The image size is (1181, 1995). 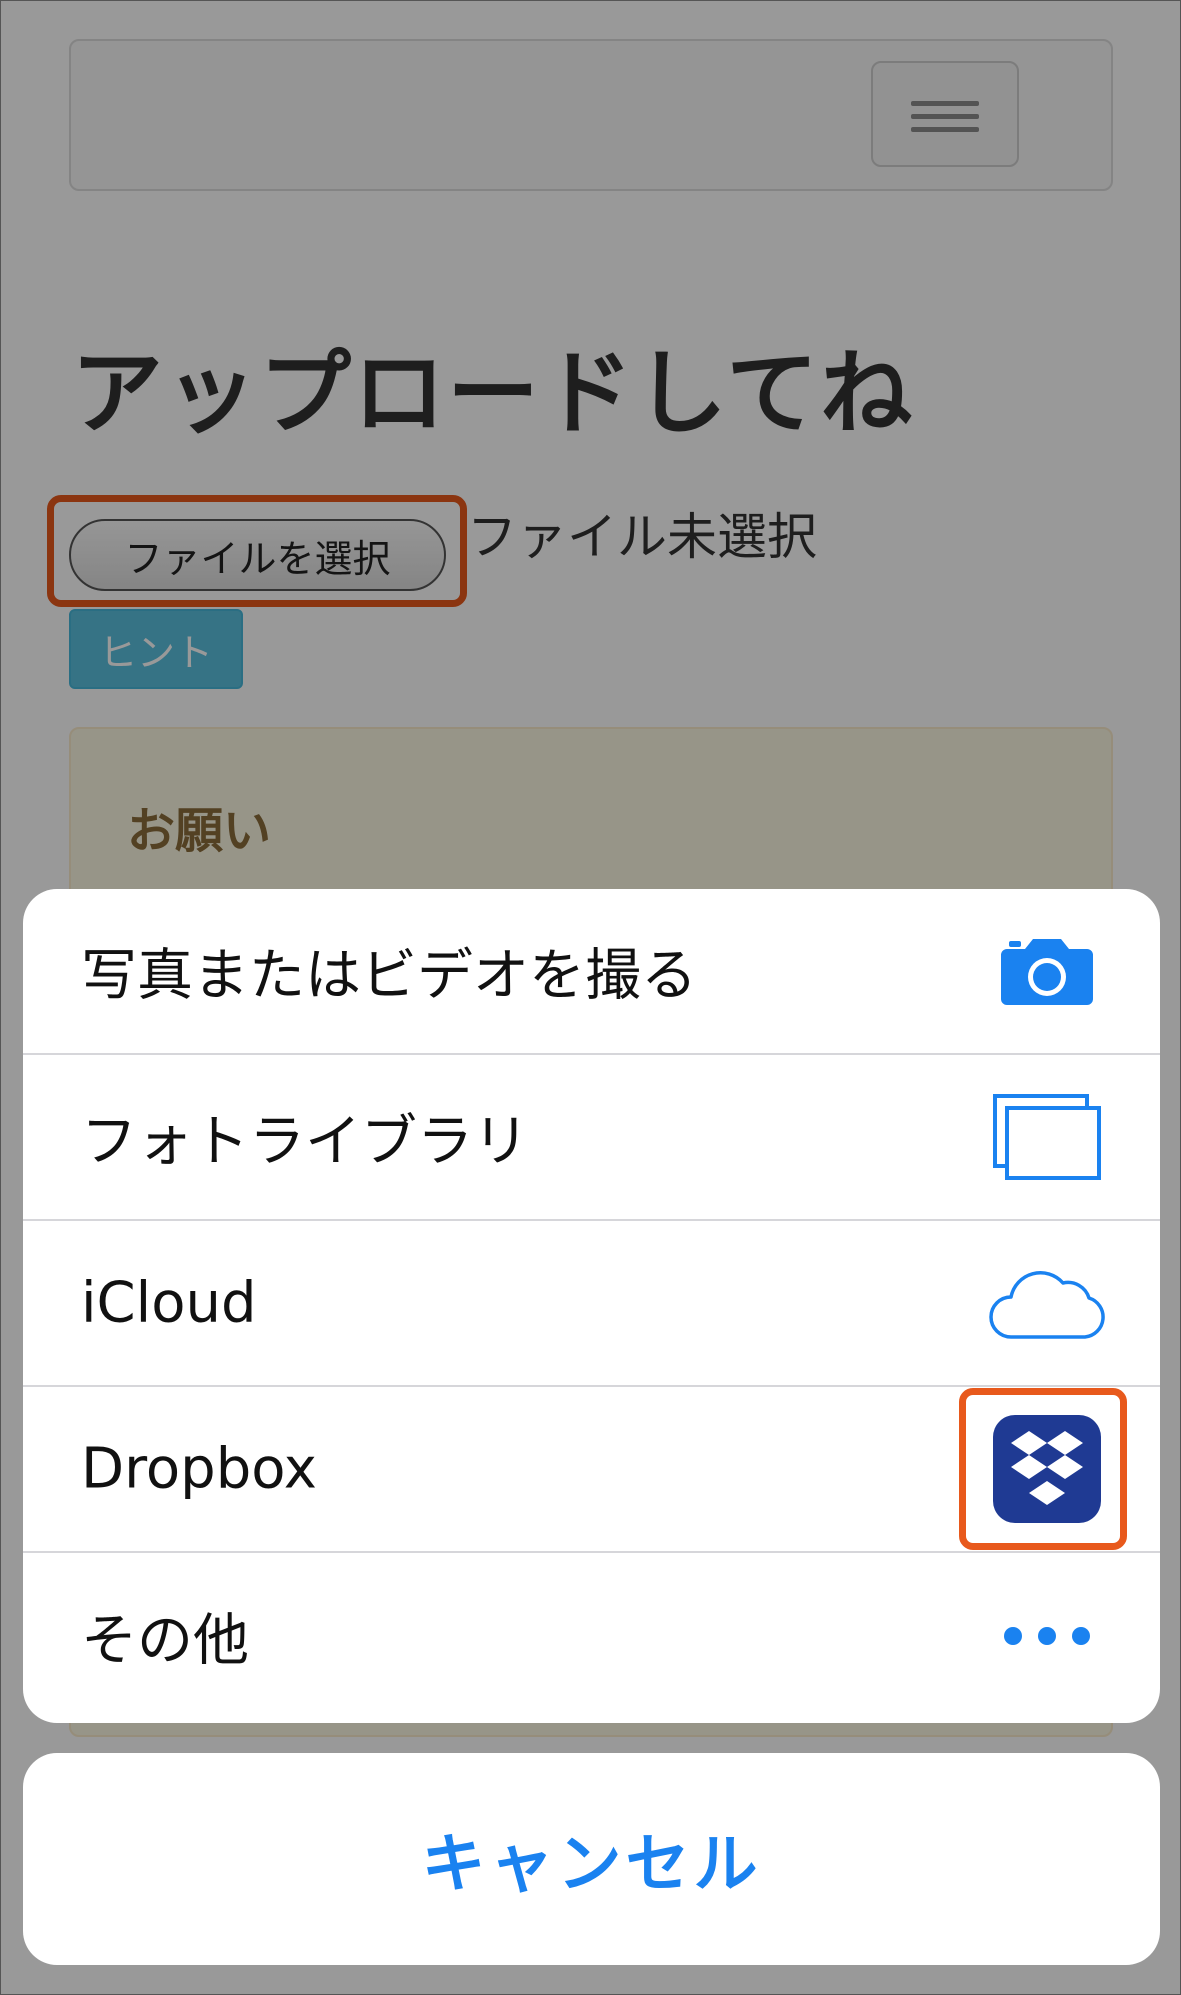 I want to click on action-photo-library: フォトライブラリ, so click(x=591, y=1138).